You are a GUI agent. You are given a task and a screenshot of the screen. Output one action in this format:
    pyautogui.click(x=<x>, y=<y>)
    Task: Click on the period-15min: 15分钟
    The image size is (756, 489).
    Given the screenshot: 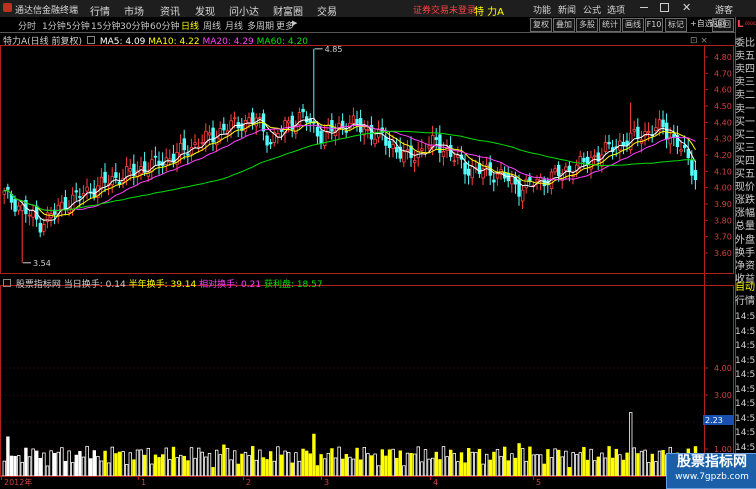 What is the action you would take?
    pyautogui.click(x=105, y=25)
    